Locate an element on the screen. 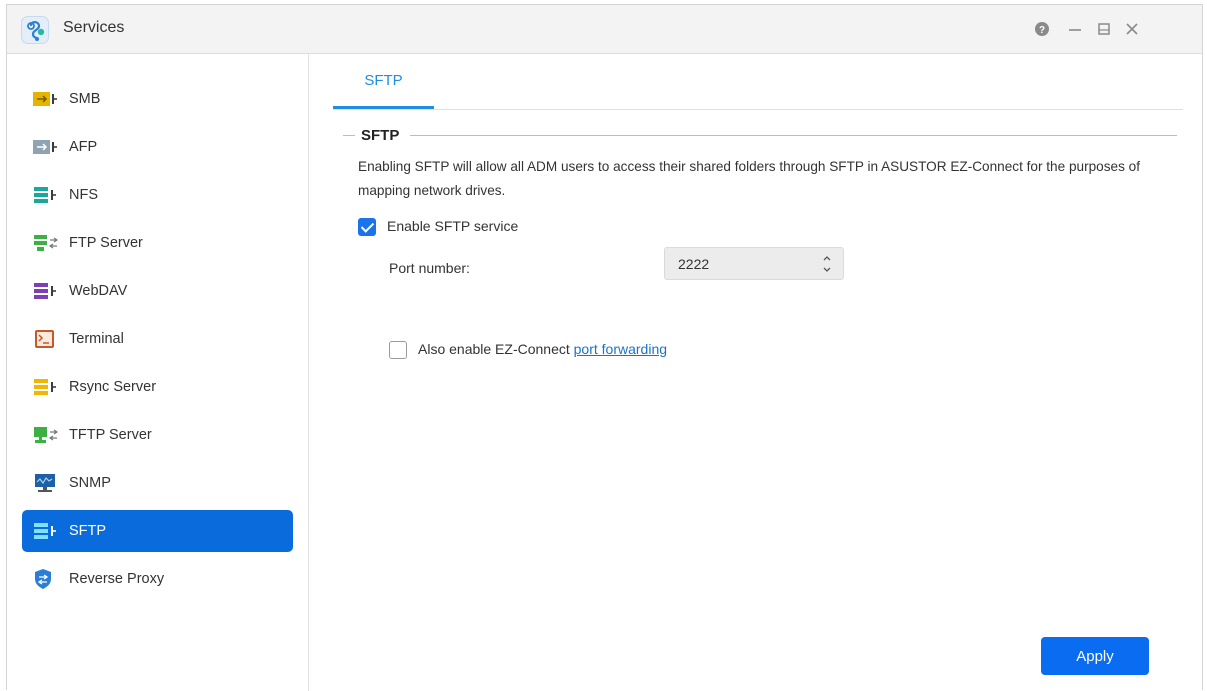  sidebar-item-reverse-proxy: Reverse Proxy is located at coordinates (157, 579).